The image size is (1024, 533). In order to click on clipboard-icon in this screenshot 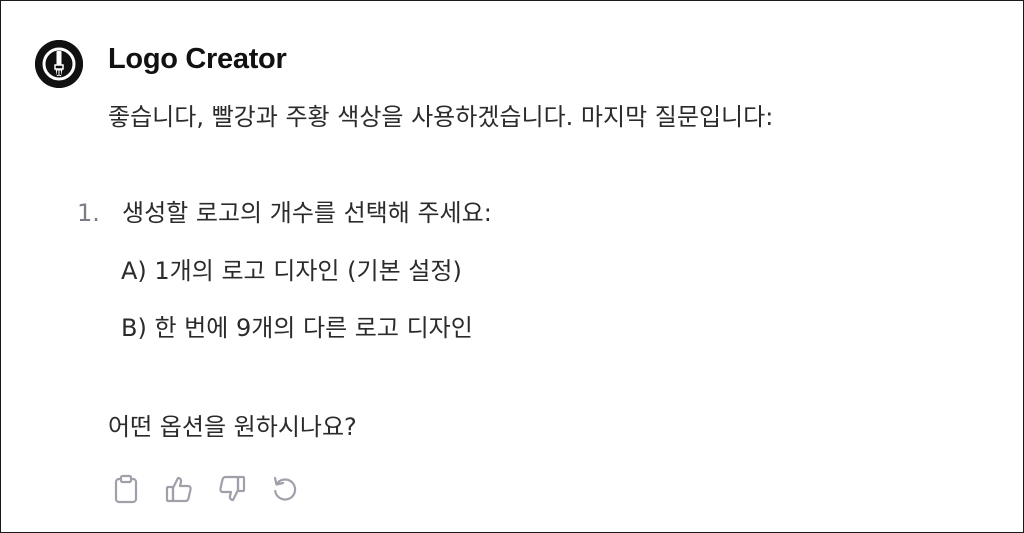, I will do `click(126, 489)`.